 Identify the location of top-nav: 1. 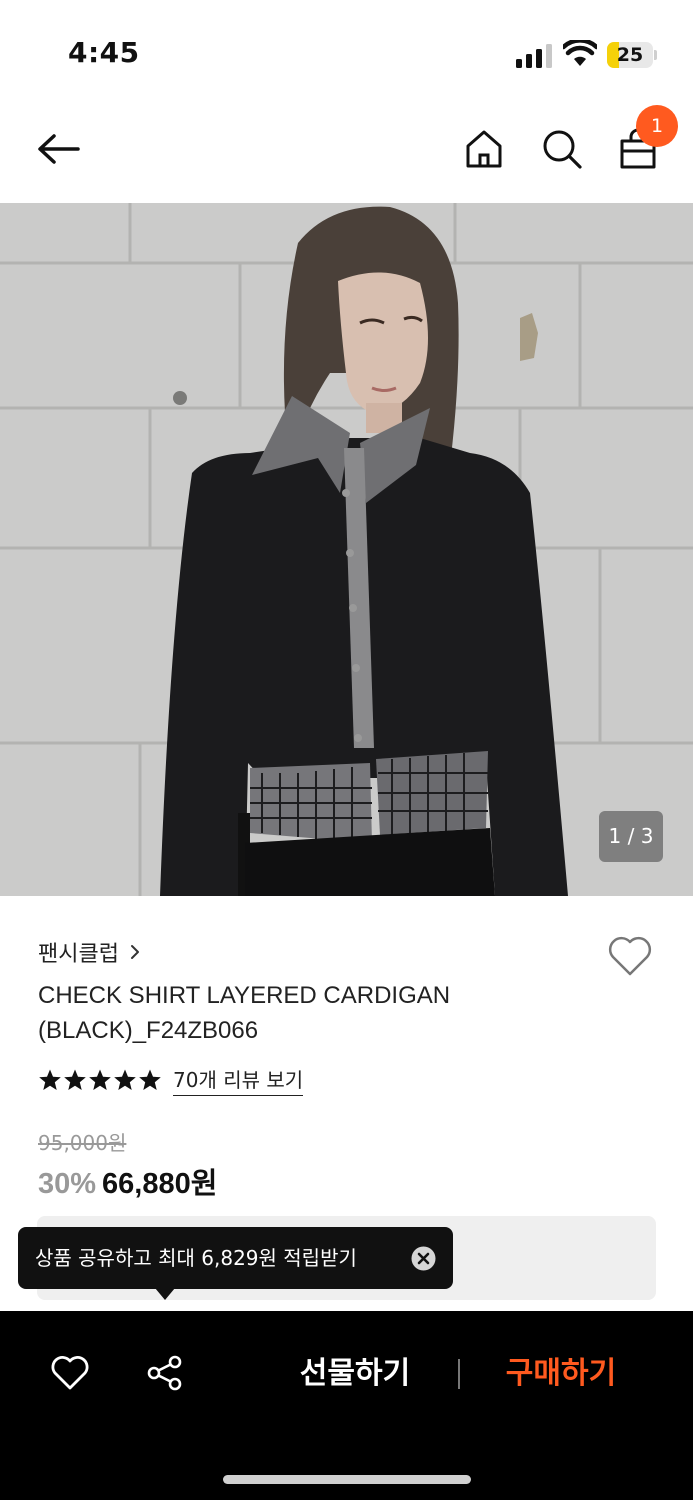
(346, 151).